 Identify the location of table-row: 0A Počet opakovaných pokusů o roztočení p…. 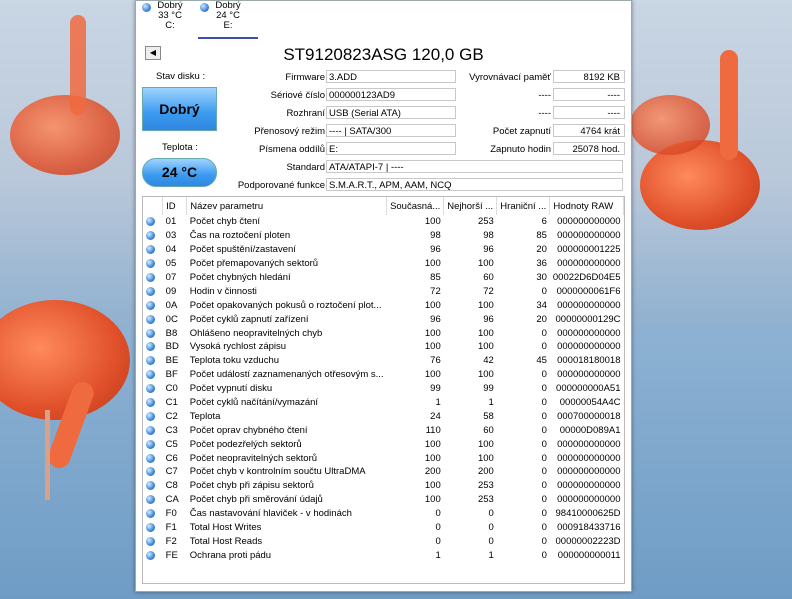
(383, 305).